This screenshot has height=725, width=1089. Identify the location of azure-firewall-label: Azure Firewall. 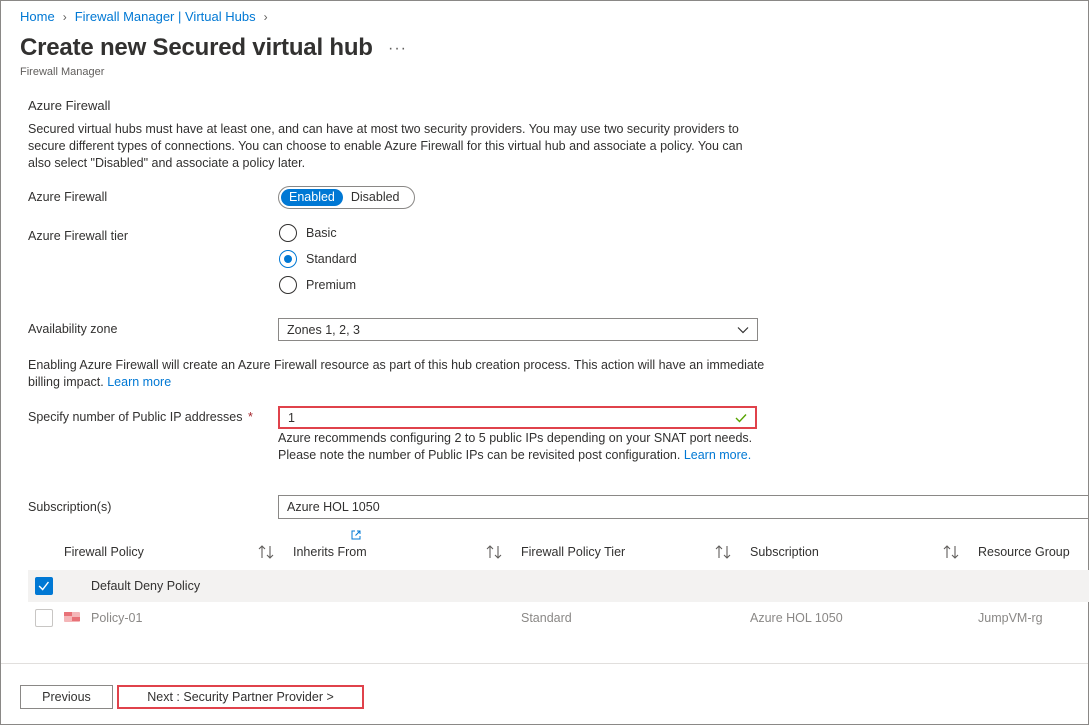
(68, 197).